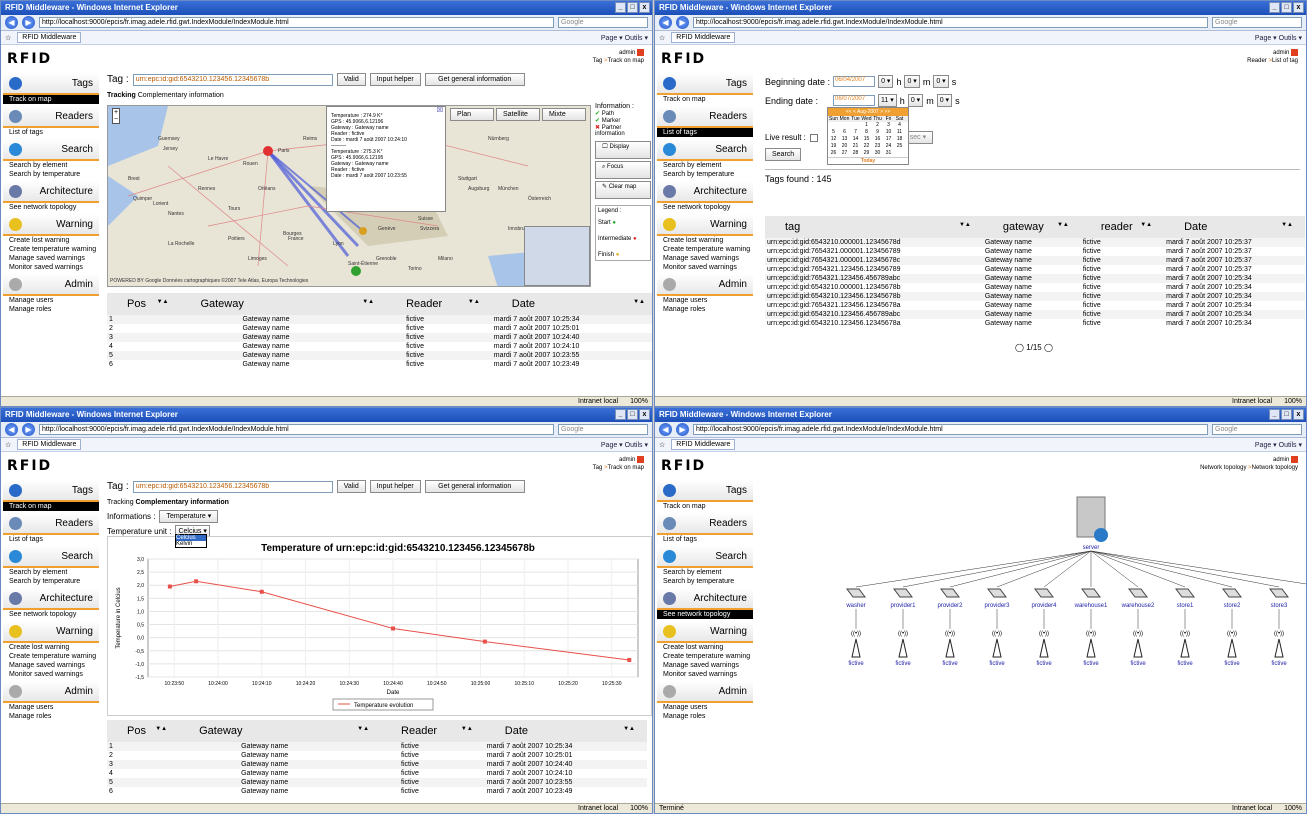  What do you see at coordinates (877, 153) in the screenshot?
I see `calendar-day: 30` at bounding box center [877, 153].